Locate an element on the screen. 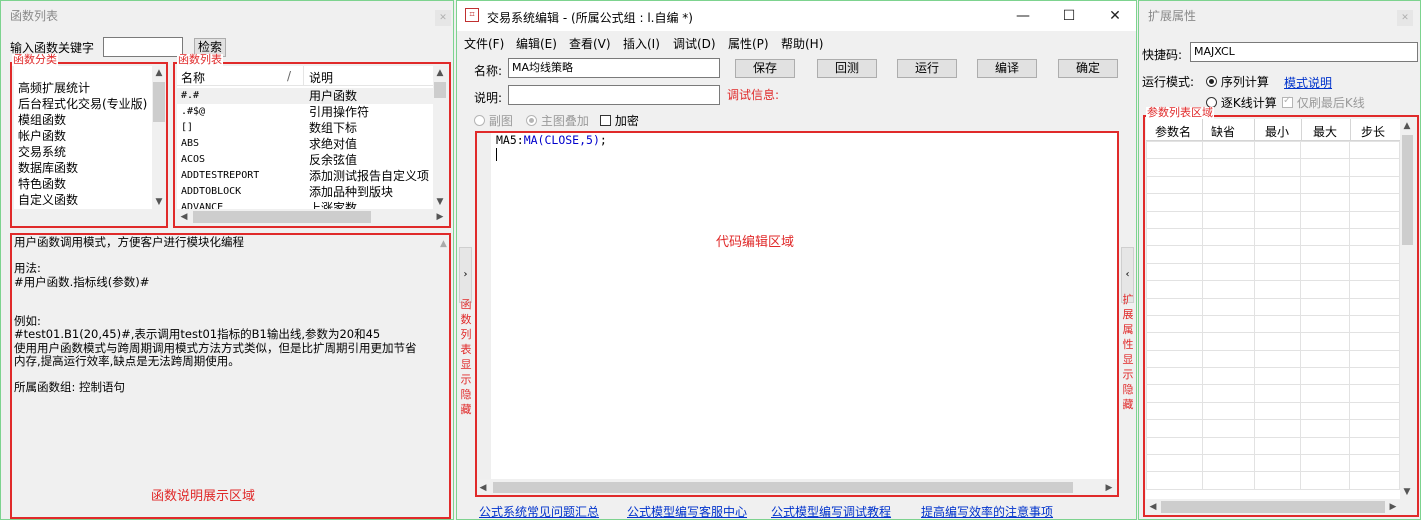 The width and height of the screenshot is (1421, 520). menu-help: 帮助(H) is located at coordinates (802, 43).